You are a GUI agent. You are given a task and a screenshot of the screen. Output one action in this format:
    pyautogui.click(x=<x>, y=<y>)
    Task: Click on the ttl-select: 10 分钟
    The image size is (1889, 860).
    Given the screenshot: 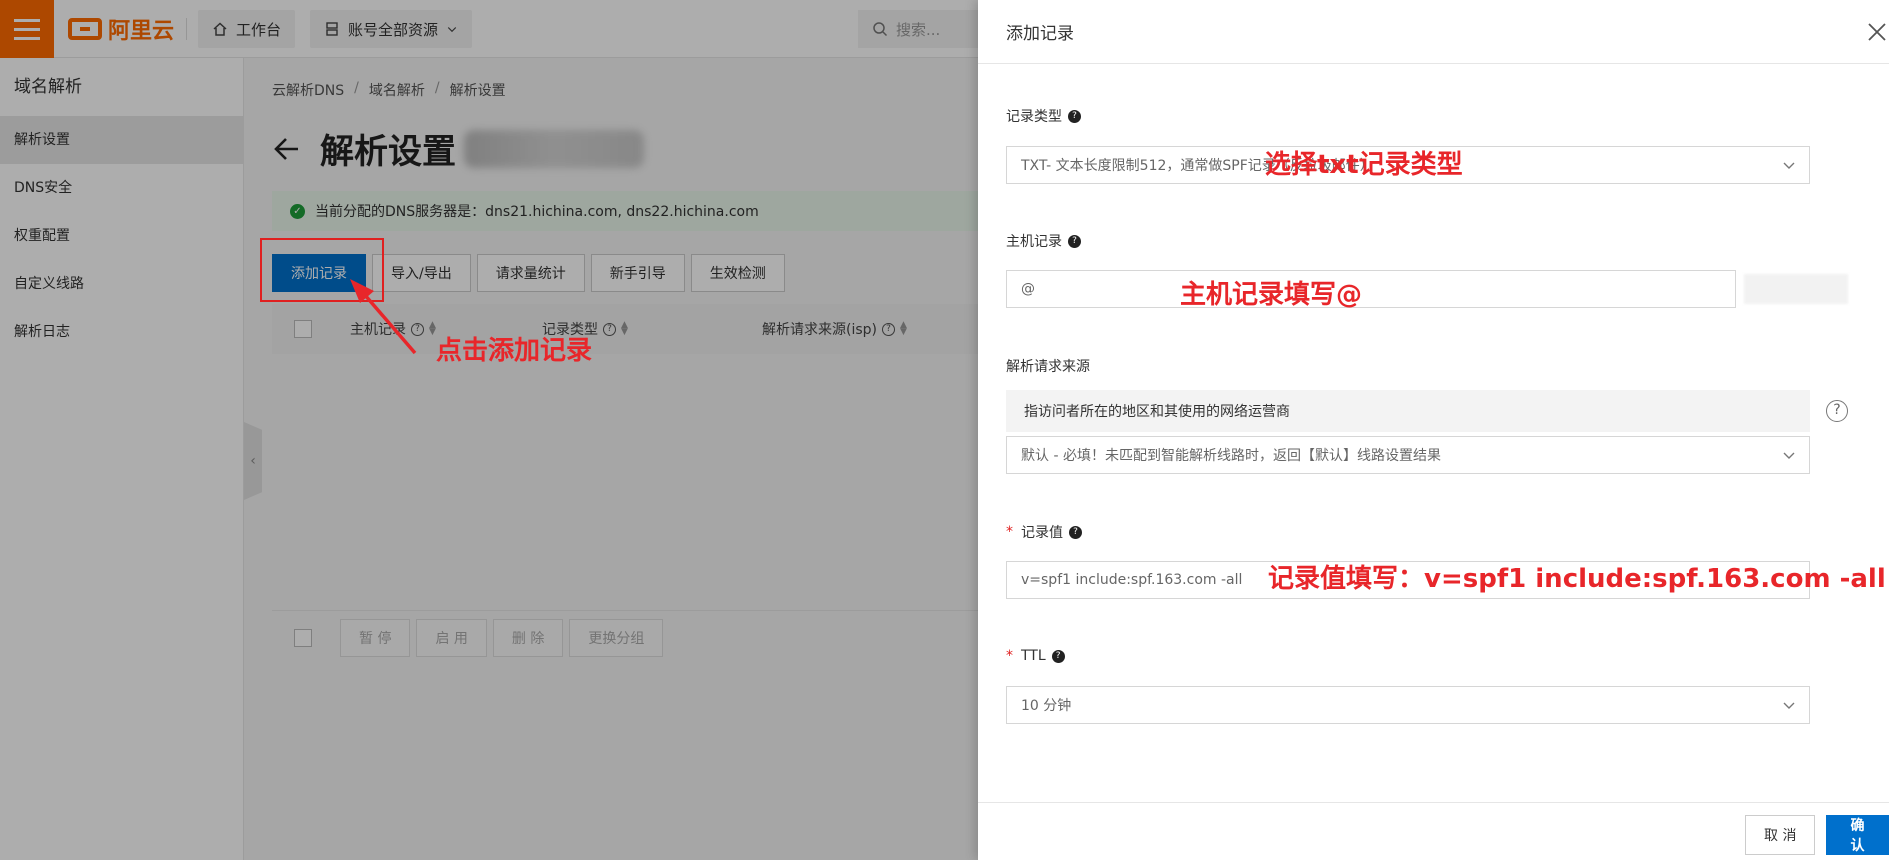 What is the action you would take?
    pyautogui.click(x=1408, y=705)
    